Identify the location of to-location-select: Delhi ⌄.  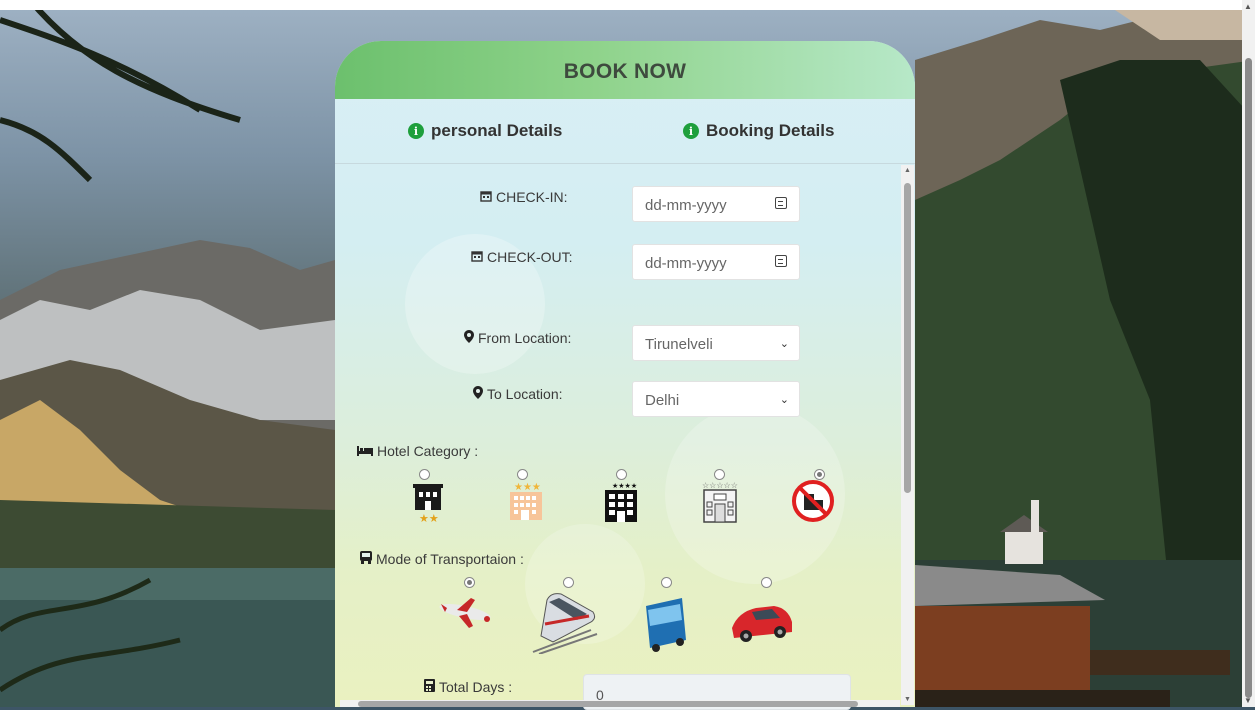
(716, 399).